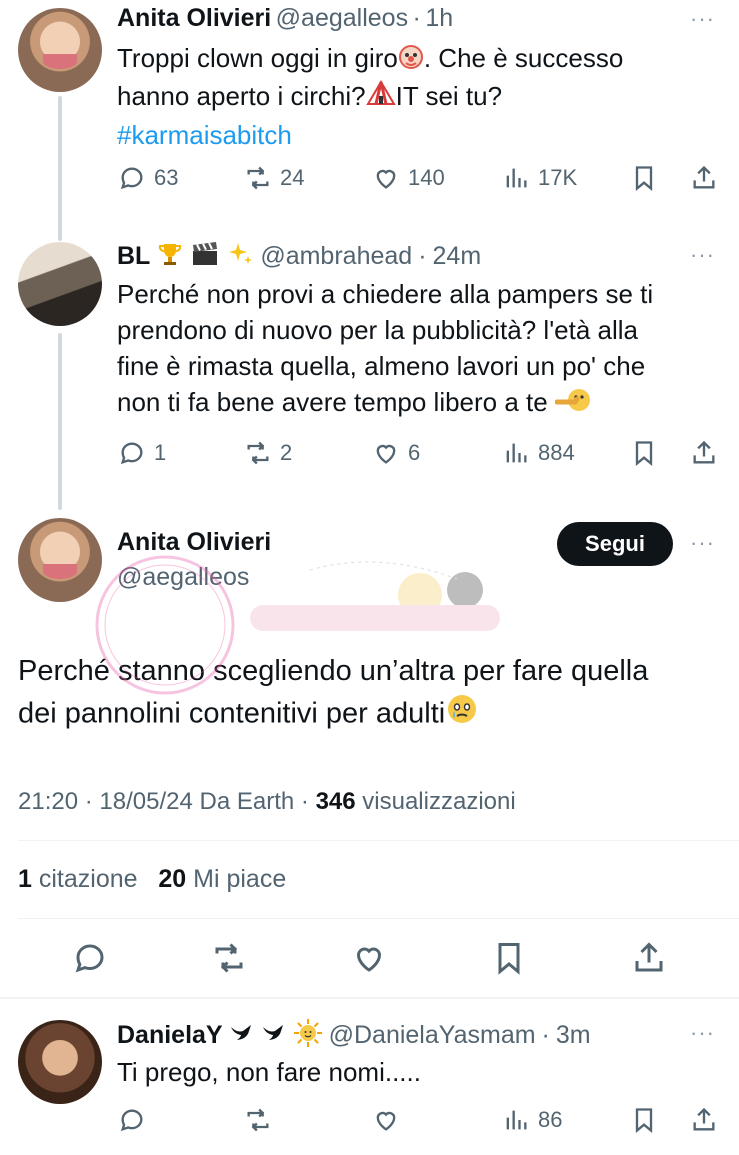  What do you see at coordinates (396, 453) in the screenshot?
I see `like-button: 6` at bounding box center [396, 453].